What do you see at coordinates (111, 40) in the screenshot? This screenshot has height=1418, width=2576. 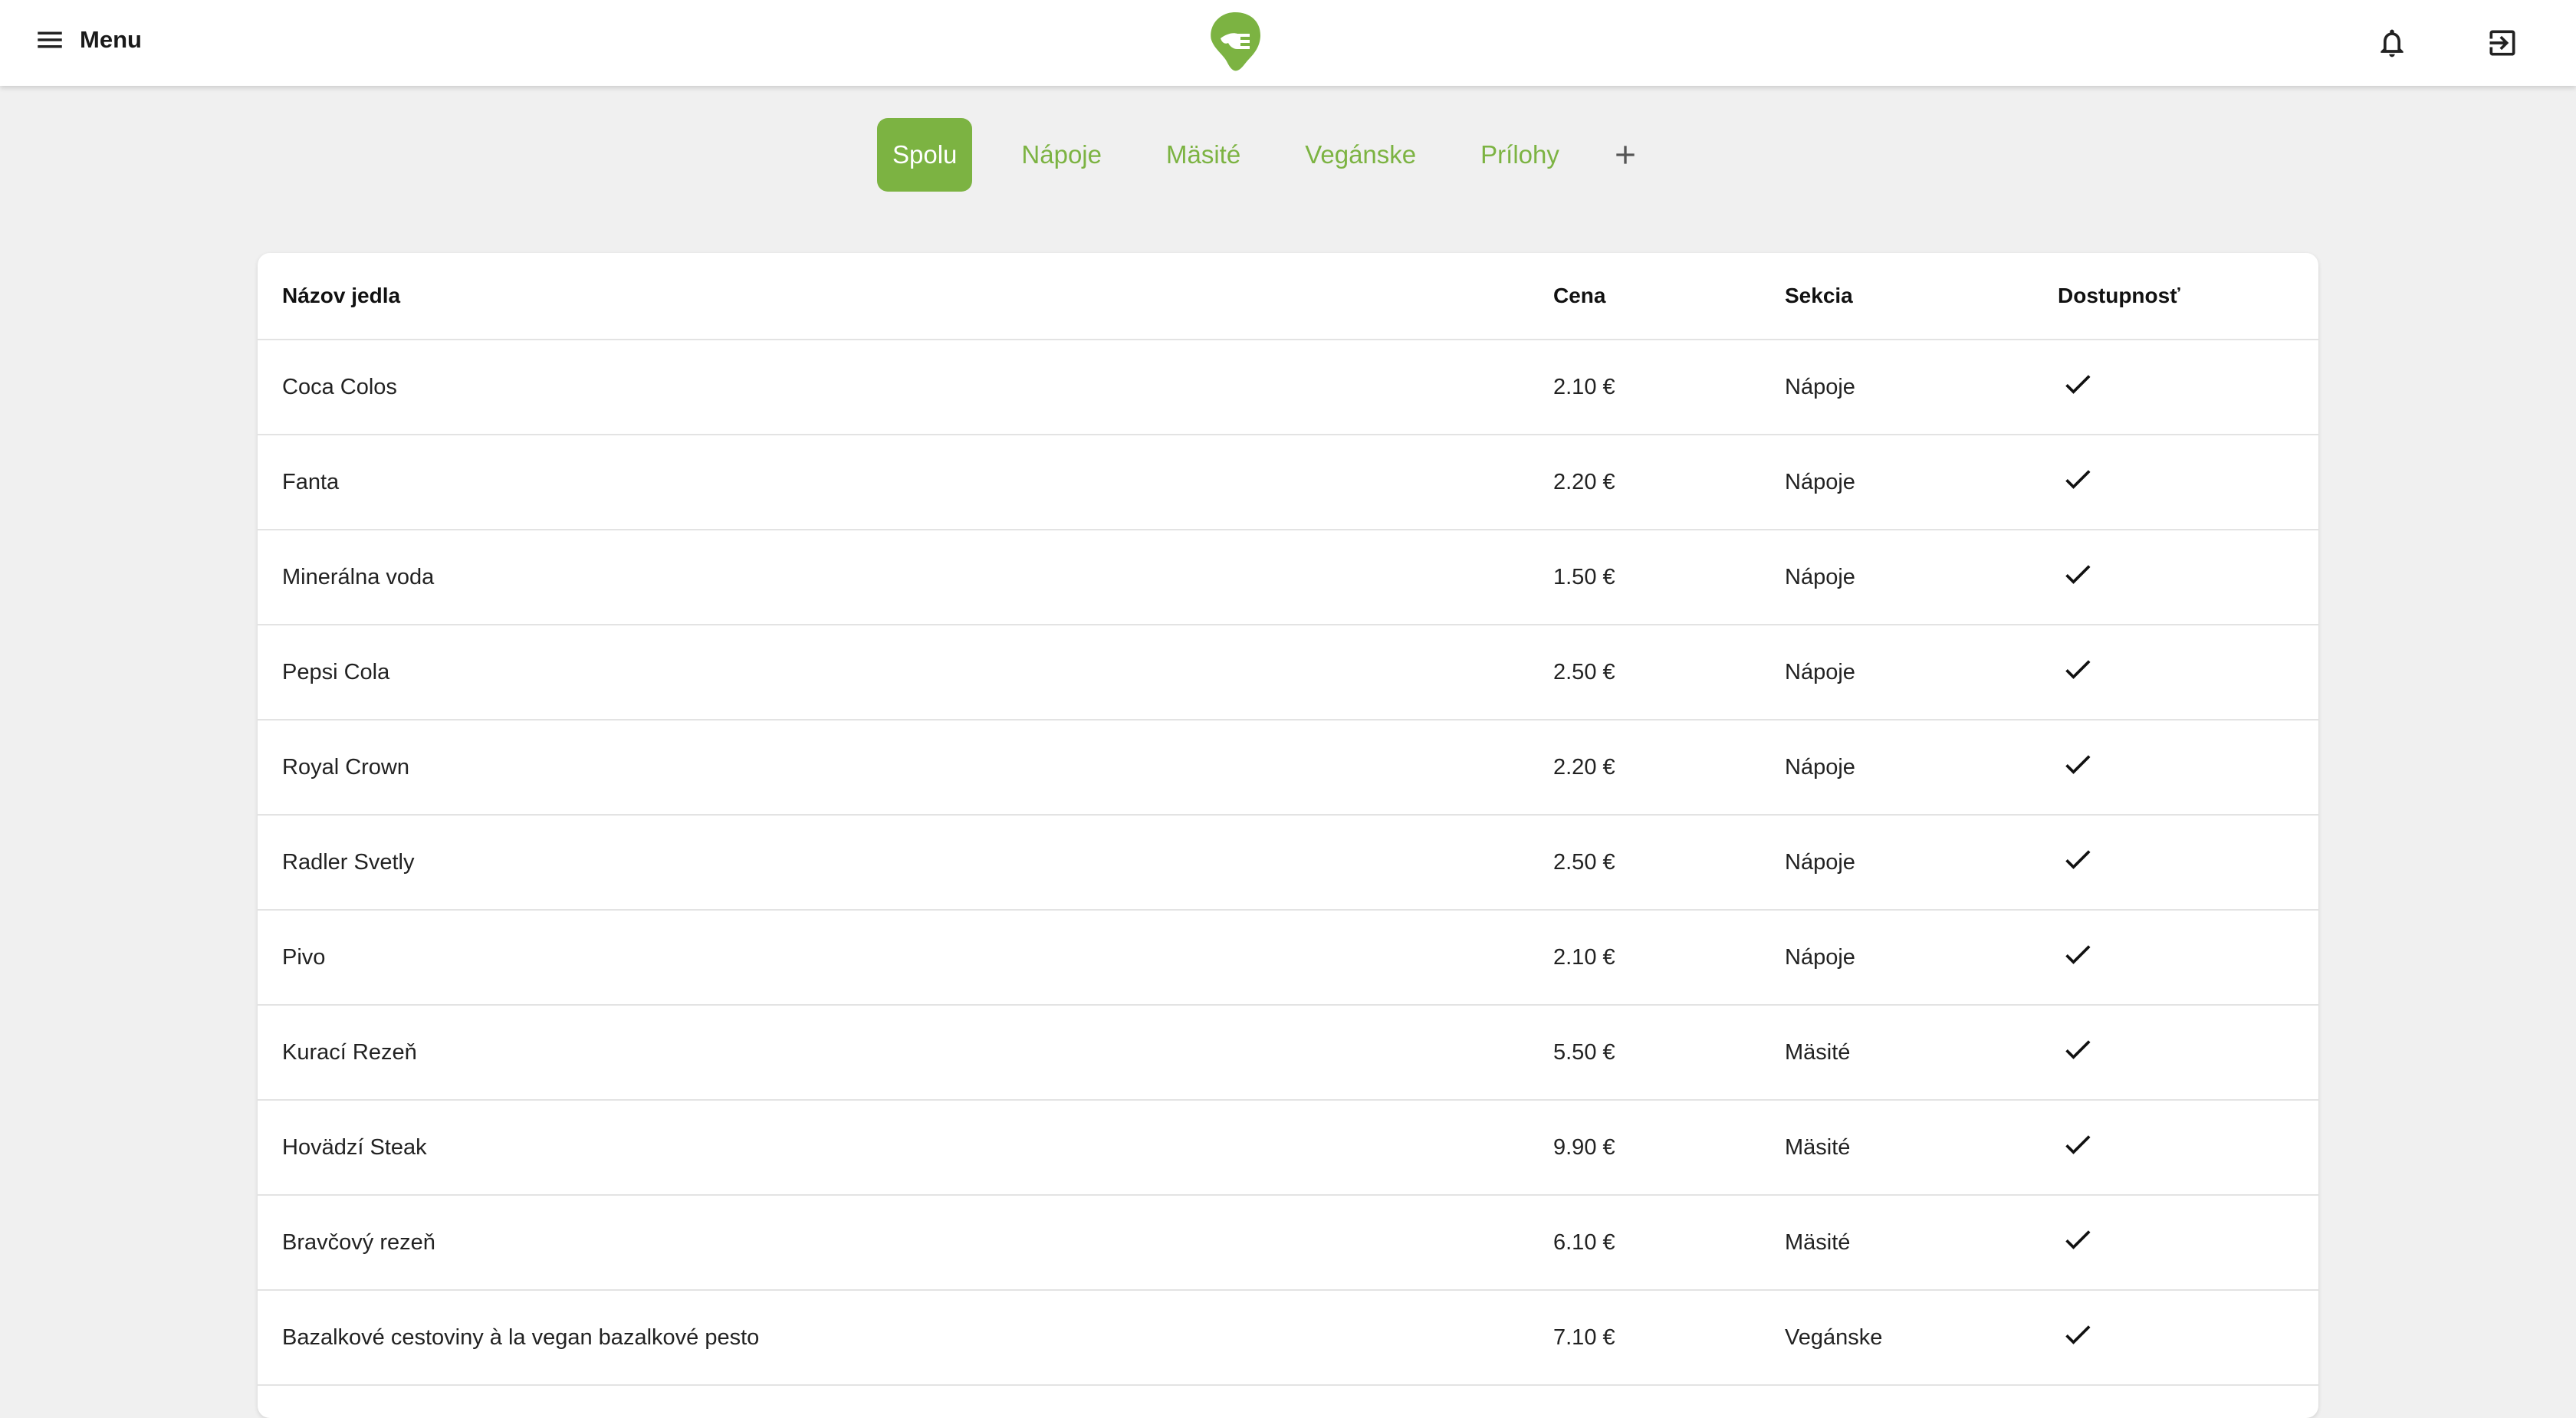 I see `menu-label: Menu` at bounding box center [111, 40].